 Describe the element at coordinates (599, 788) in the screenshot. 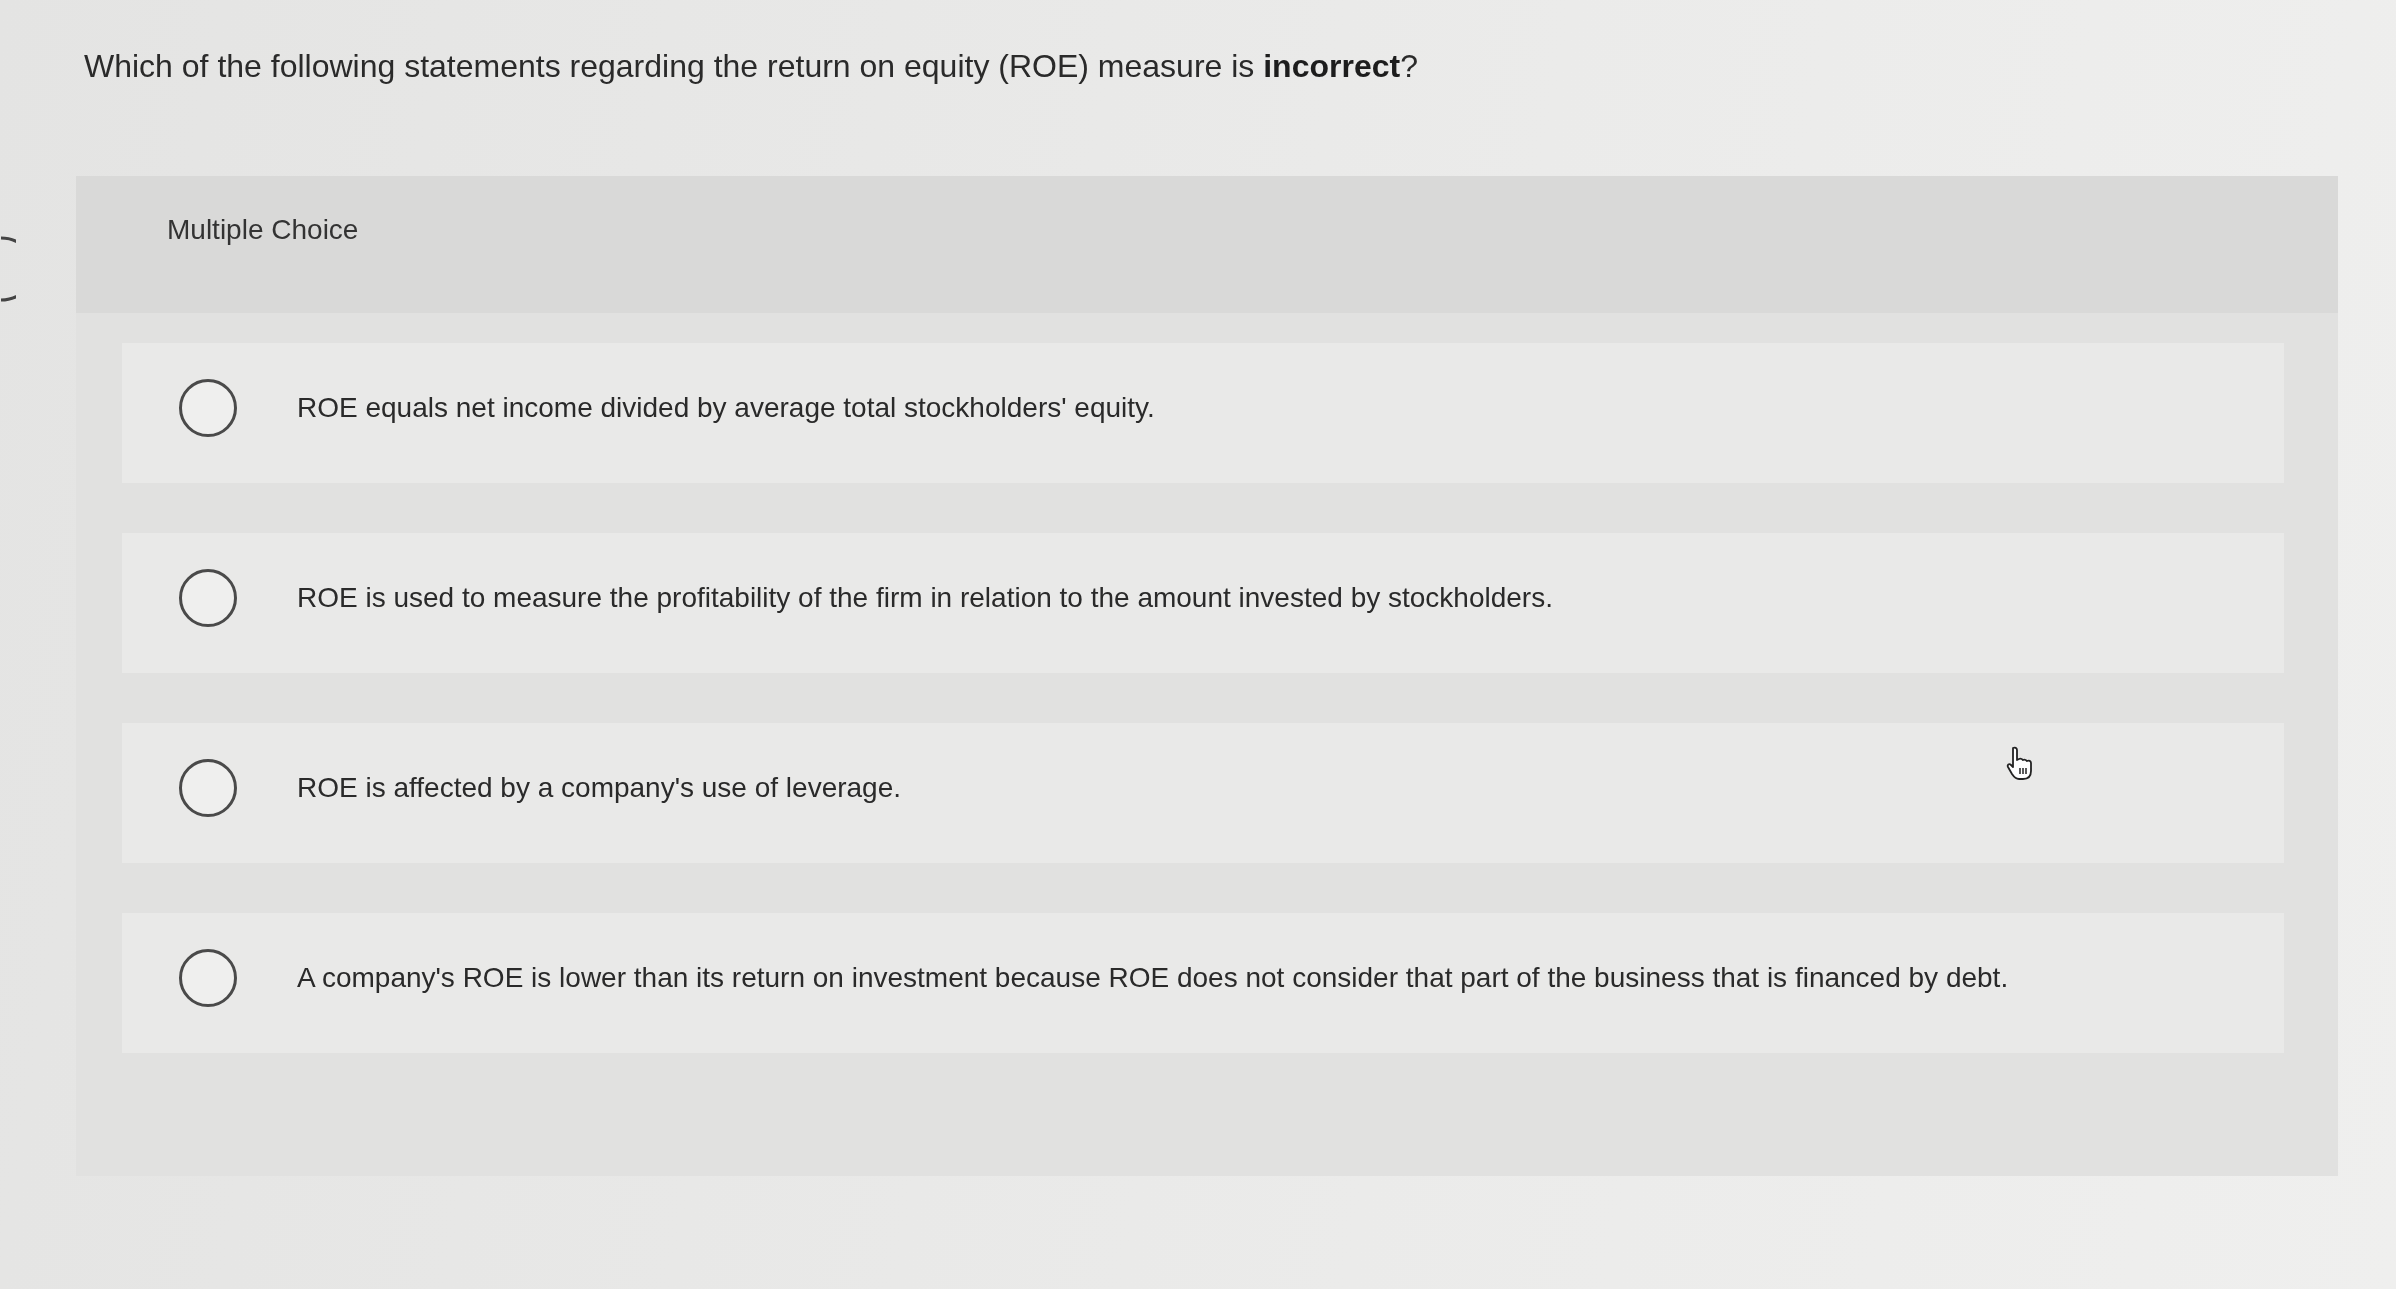

I see `option-text: ROE is affected by a company's use of leverage.` at that location.